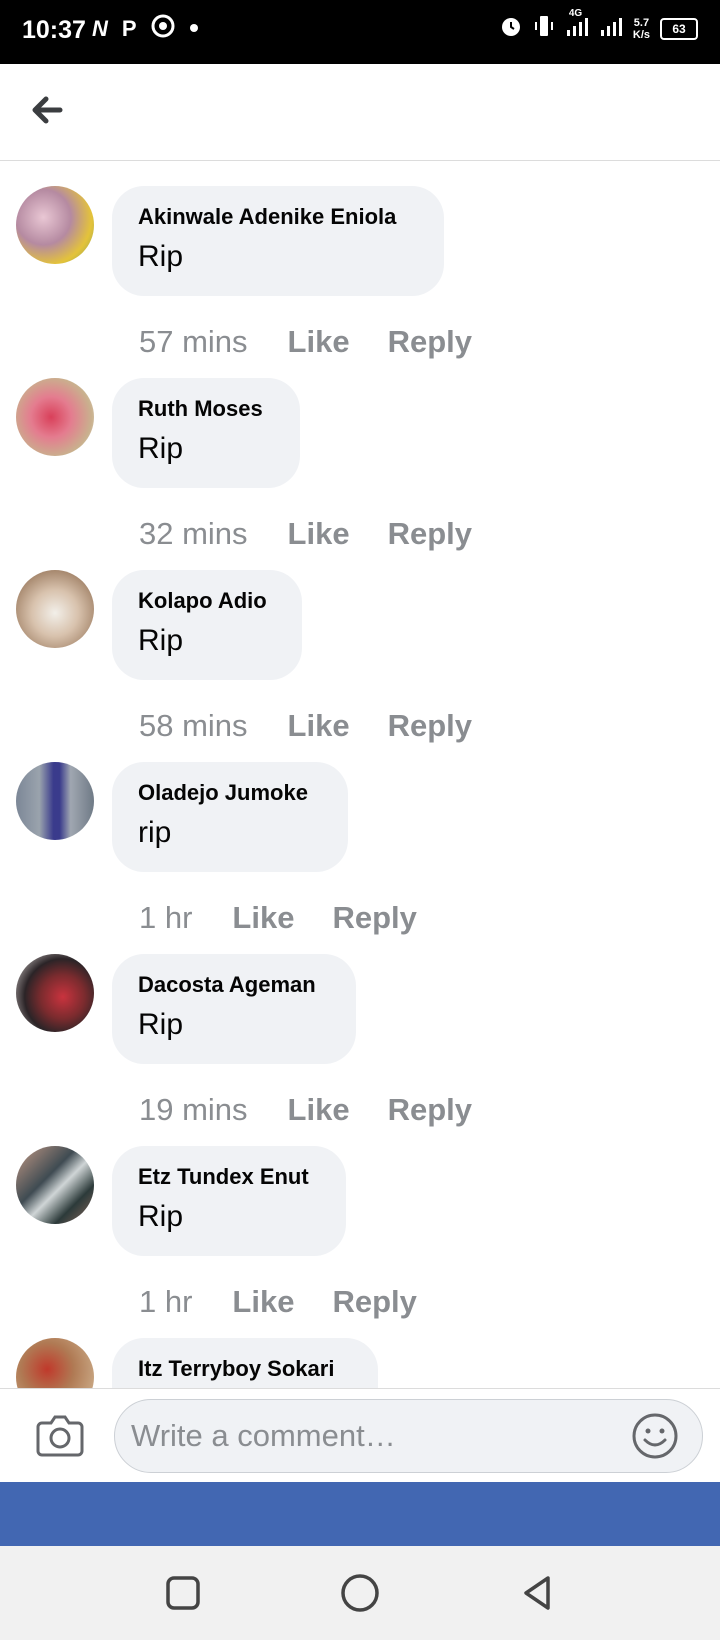 The height and width of the screenshot is (1640, 720). Describe the element at coordinates (230, 817) in the screenshot. I see `comment-bubble: Oladejo Jumoke rip` at that location.